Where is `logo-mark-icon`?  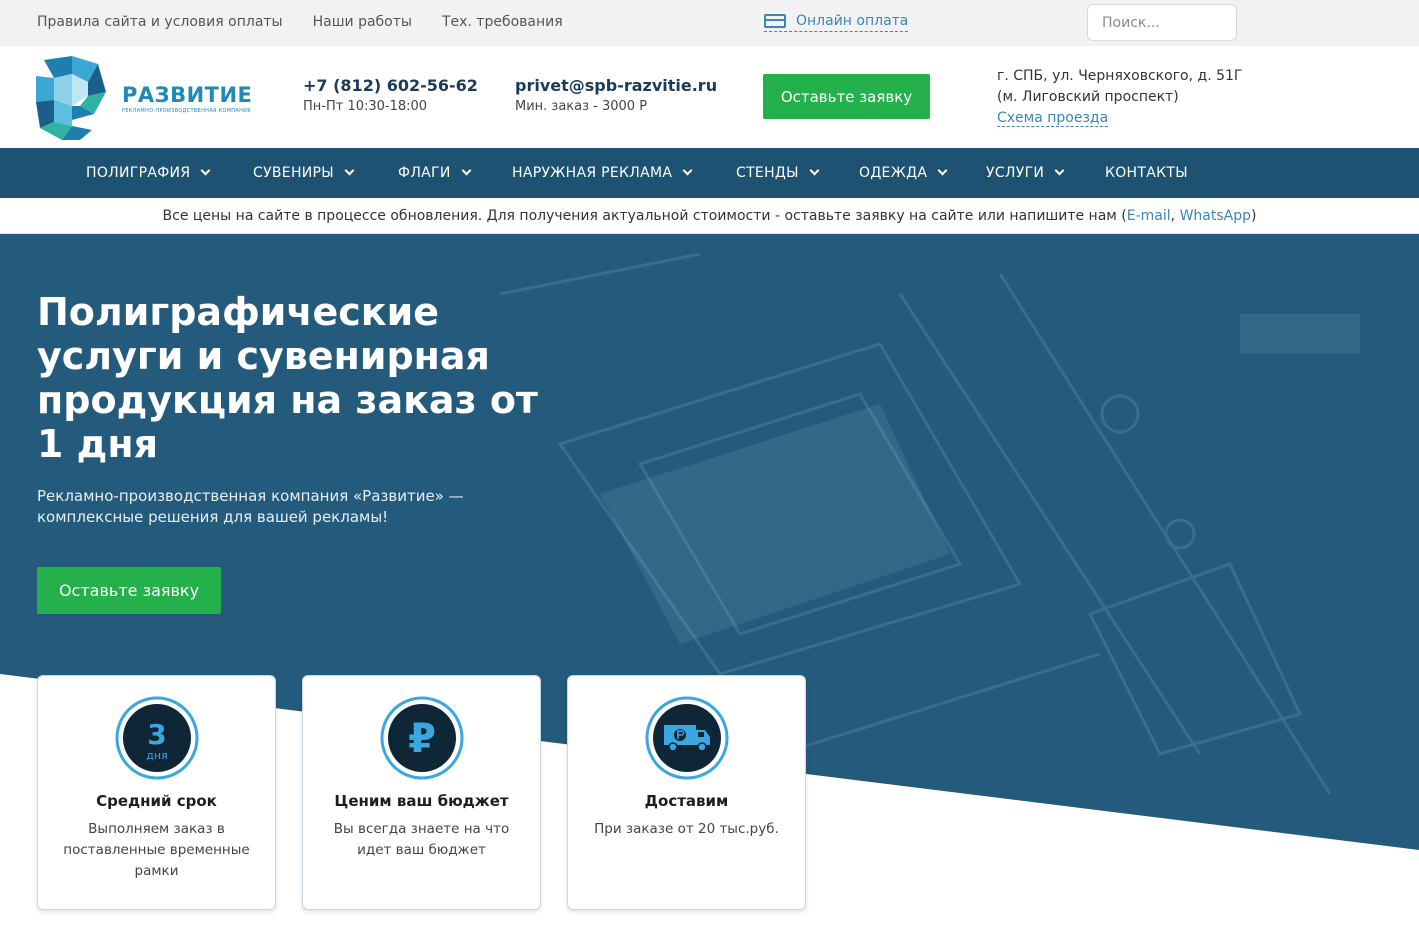
logo-mark-icon is located at coordinates (71, 98).